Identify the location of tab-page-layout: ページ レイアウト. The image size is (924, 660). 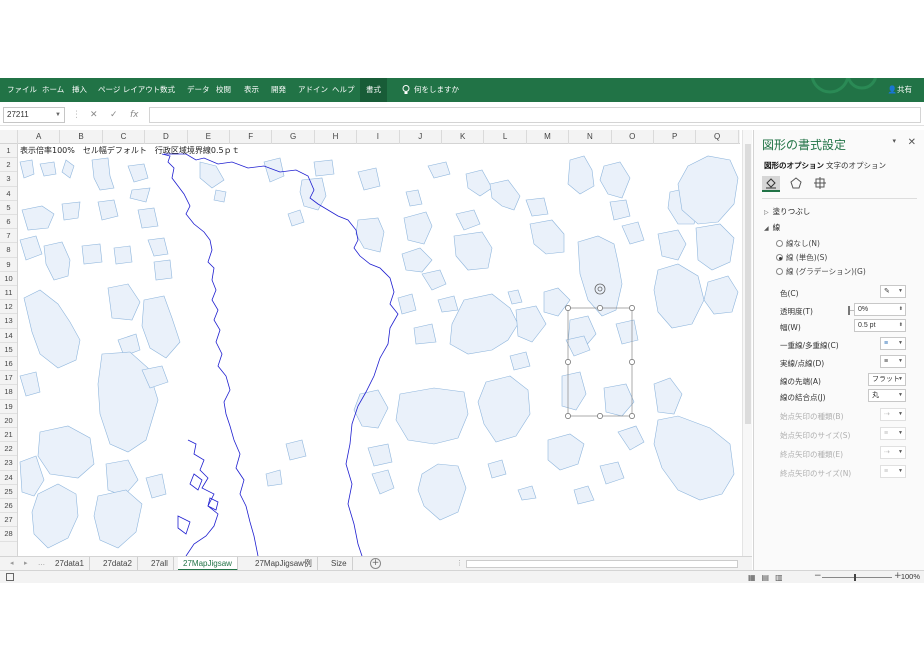
(129, 90).